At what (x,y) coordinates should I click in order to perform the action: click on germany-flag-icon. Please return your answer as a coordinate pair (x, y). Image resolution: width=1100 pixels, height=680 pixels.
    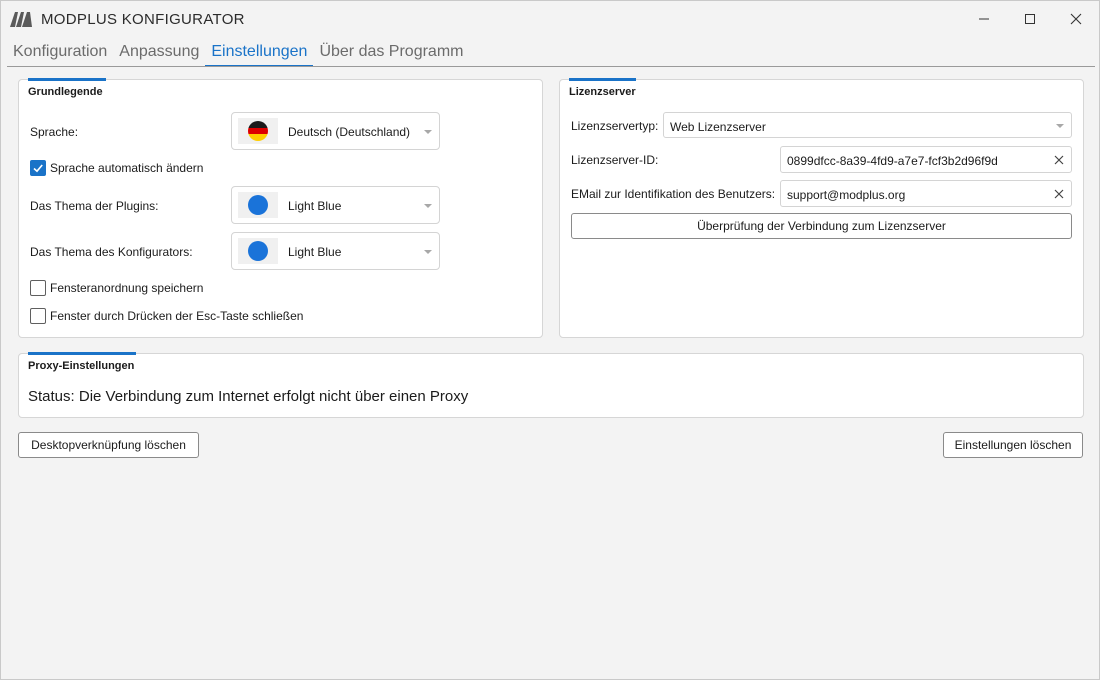
    Looking at the image, I should click on (258, 131).